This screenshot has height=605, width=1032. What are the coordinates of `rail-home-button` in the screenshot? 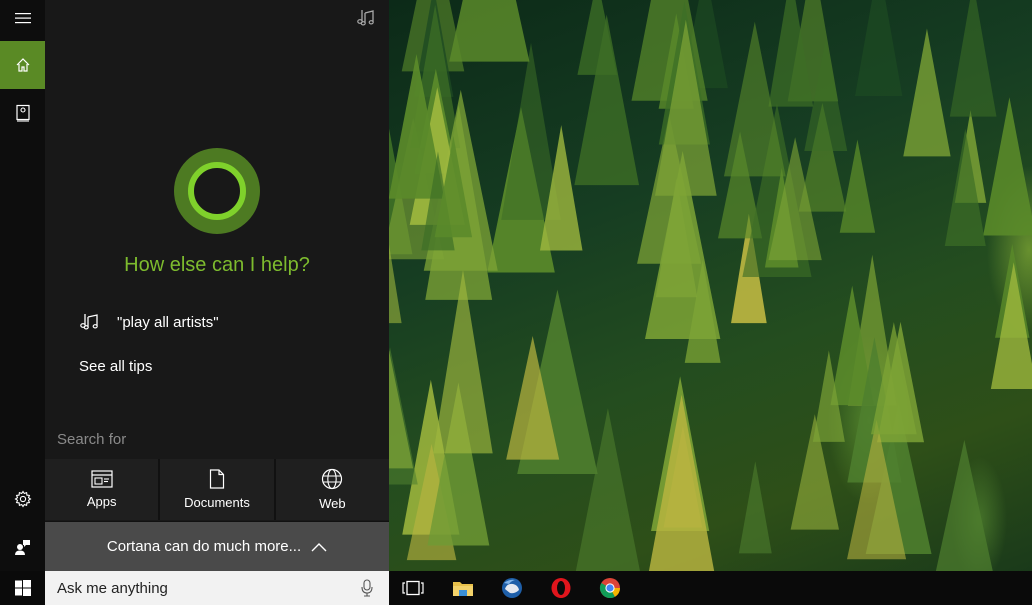 It's located at (22, 65).